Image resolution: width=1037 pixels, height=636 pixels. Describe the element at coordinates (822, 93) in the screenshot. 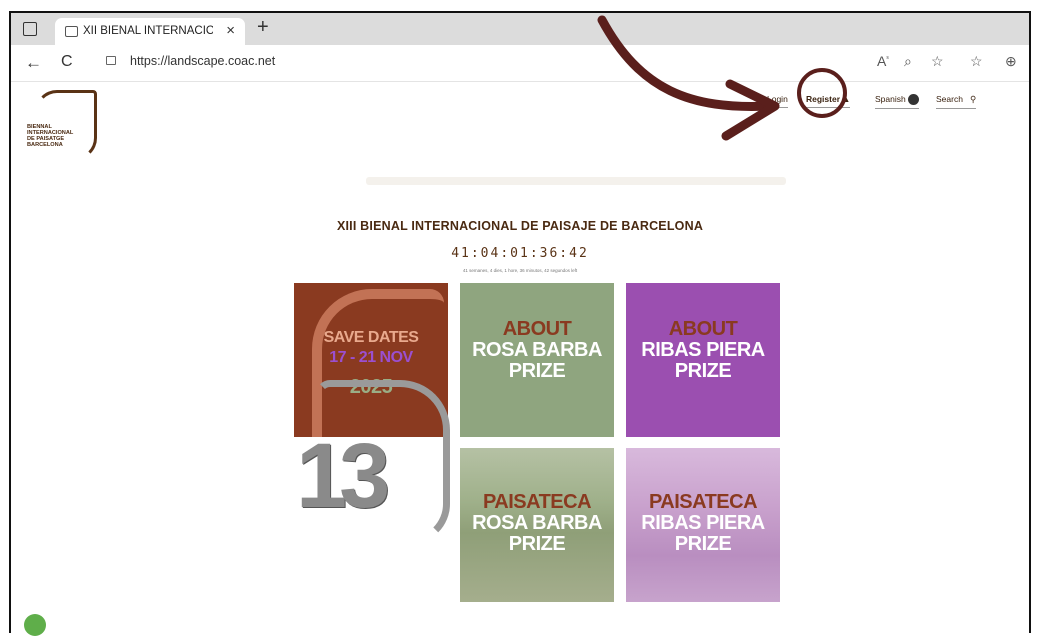

I see `annotation-circle` at that location.